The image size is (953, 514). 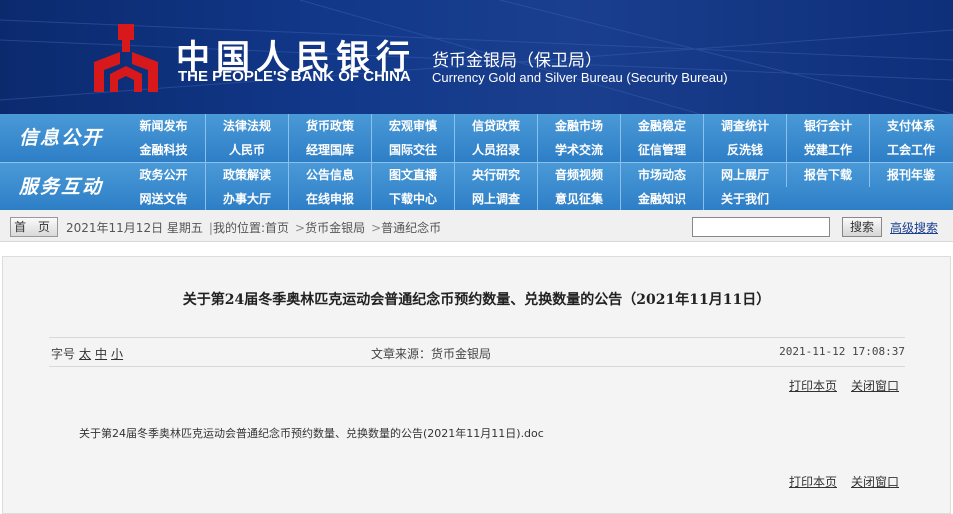 What do you see at coordinates (862, 227) in the screenshot?
I see `search-button: 搜索` at bounding box center [862, 227].